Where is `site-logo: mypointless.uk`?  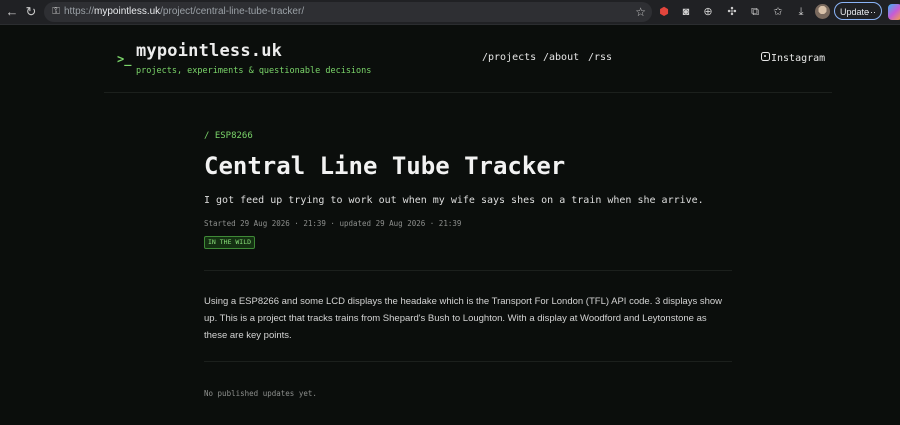 site-logo: mypointless.uk is located at coordinates (209, 51).